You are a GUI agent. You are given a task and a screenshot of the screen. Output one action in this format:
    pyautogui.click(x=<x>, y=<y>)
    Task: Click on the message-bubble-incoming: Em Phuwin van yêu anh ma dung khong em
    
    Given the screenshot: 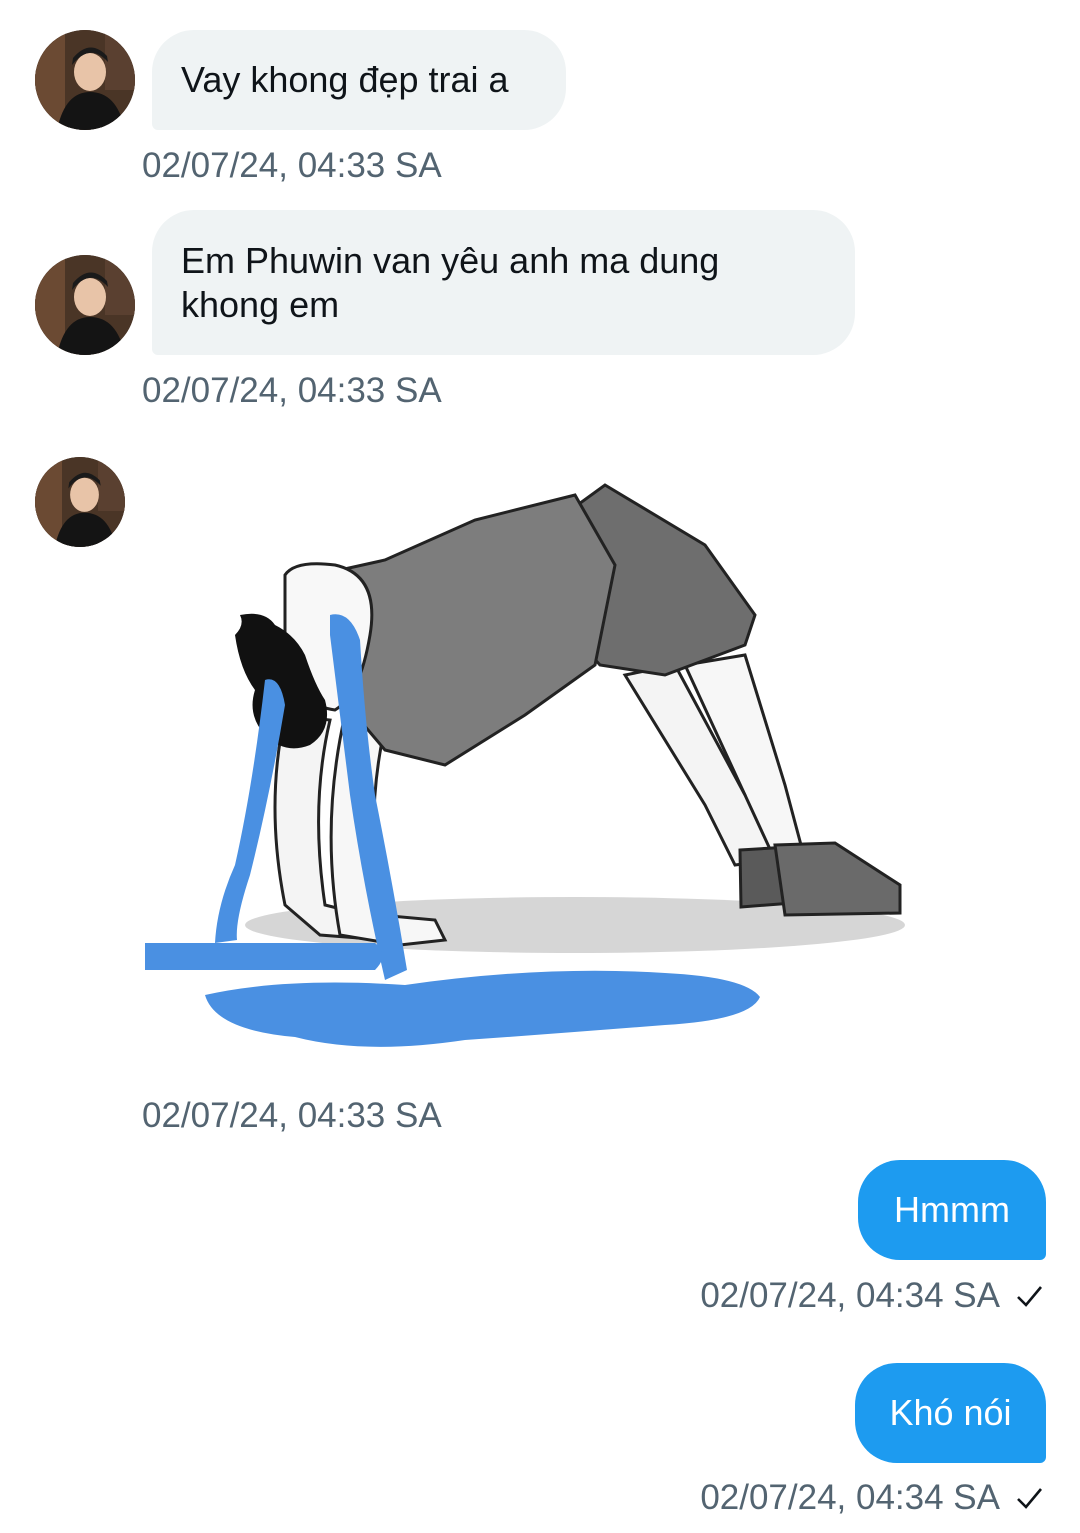 What is the action you would take?
    pyautogui.click(x=503, y=282)
    